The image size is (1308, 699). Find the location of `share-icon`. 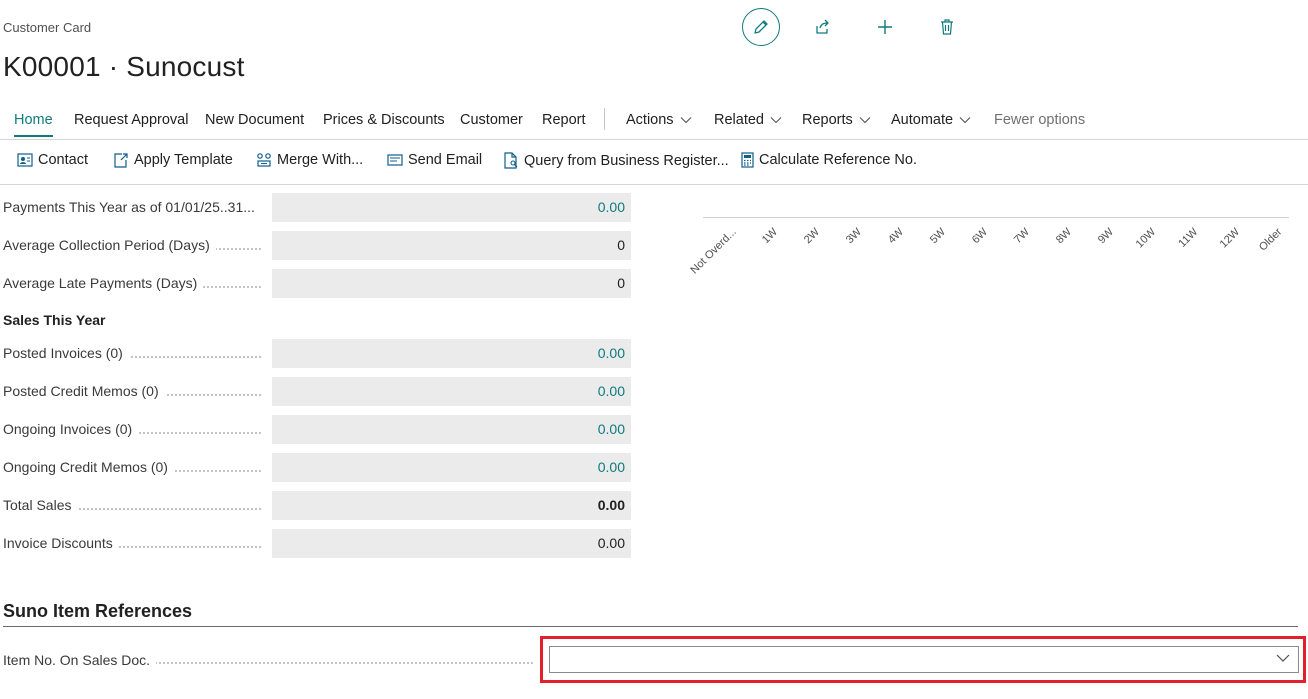

share-icon is located at coordinates (822, 26).